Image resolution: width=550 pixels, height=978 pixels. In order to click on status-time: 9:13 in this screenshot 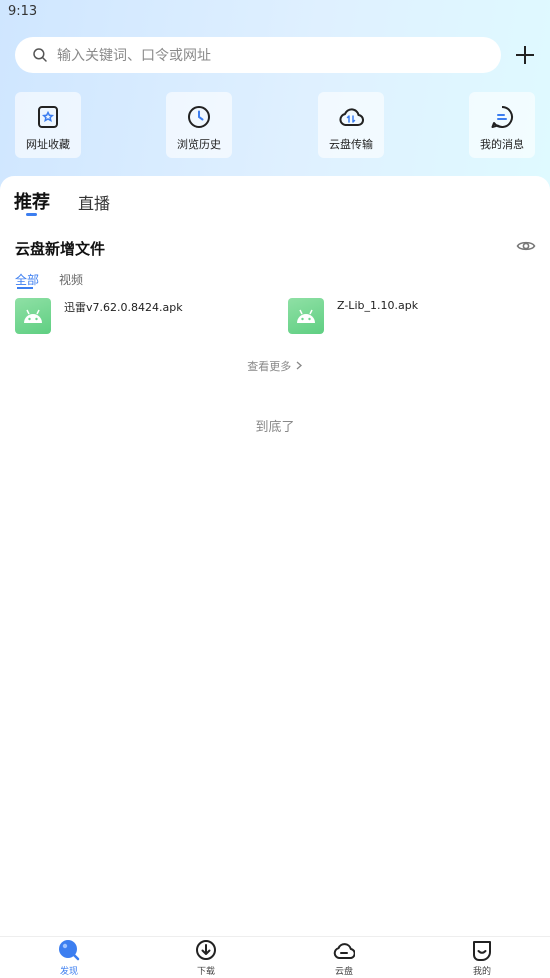, I will do `click(23, 11)`.